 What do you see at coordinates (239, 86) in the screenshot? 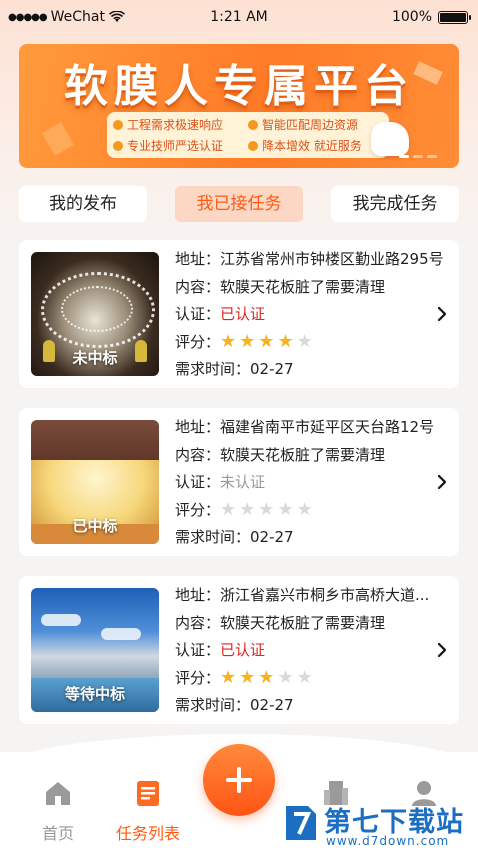
I see `banner-title: 软膜人专属平台` at bounding box center [239, 86].